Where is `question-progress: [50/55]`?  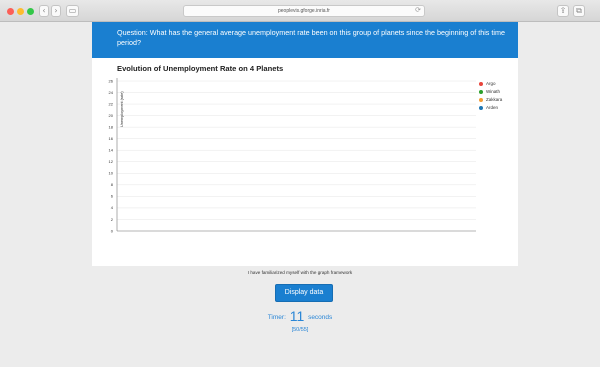 question-progress: [50/55] is located at coordinates (300, 330).